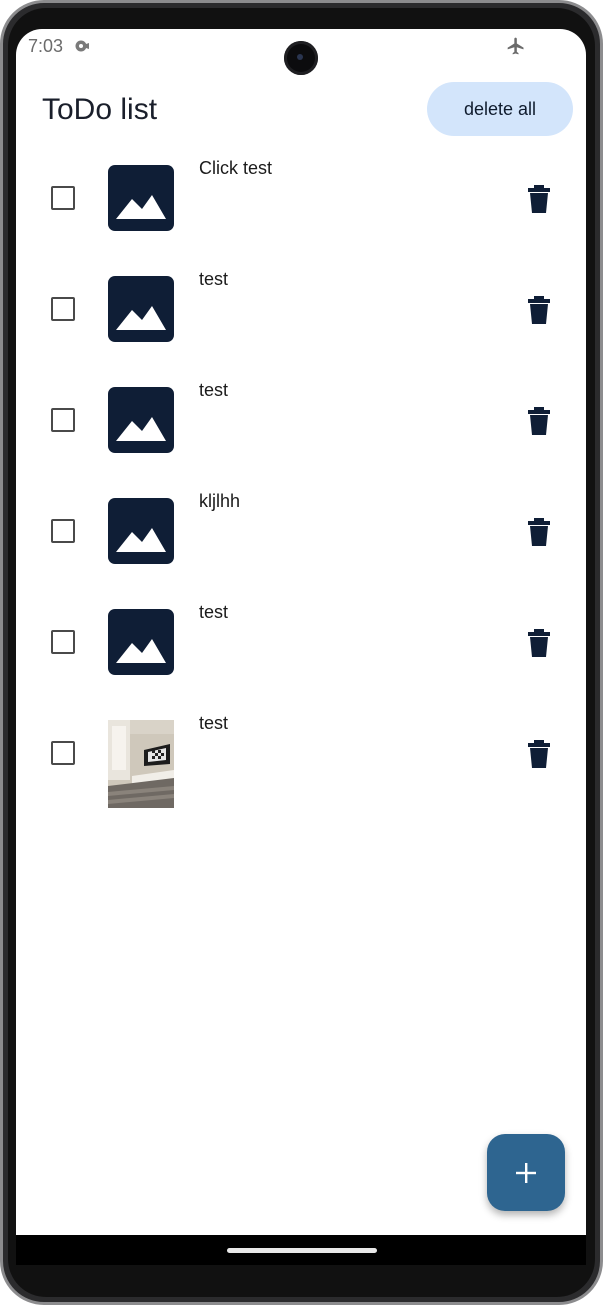 This screenshot has height=1305, width=603. Describe the element at coordinates (100, 109) in the screenshot. I see `page-title: ToDo list` at that location.